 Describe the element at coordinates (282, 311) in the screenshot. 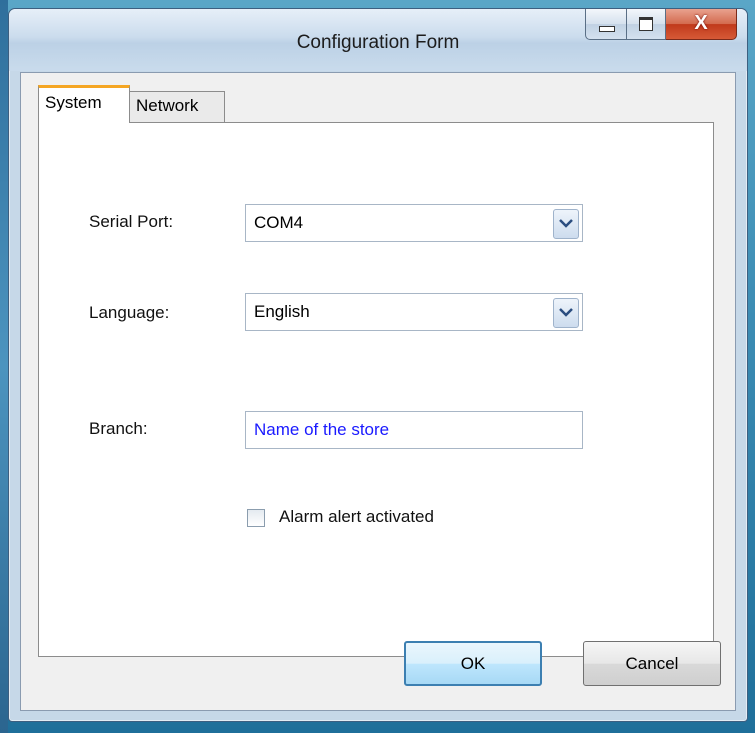

I see `language-value: English` at that location.